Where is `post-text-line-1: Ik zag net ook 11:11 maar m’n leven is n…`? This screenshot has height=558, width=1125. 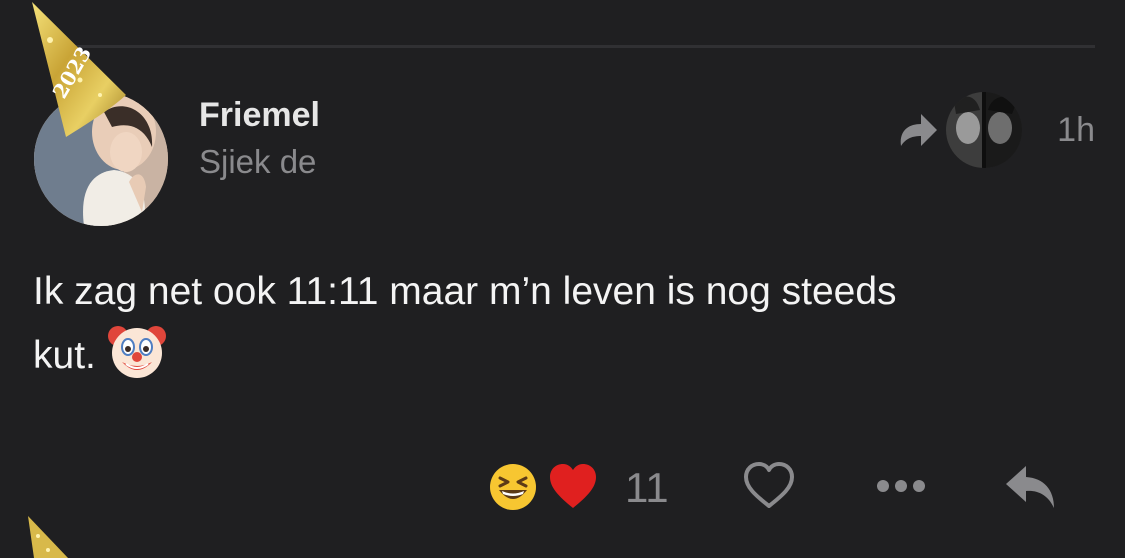 post-text-line-1: Ik zag net ook 11:11 maar m’n leven is n… is located at coordinates (465, 291).